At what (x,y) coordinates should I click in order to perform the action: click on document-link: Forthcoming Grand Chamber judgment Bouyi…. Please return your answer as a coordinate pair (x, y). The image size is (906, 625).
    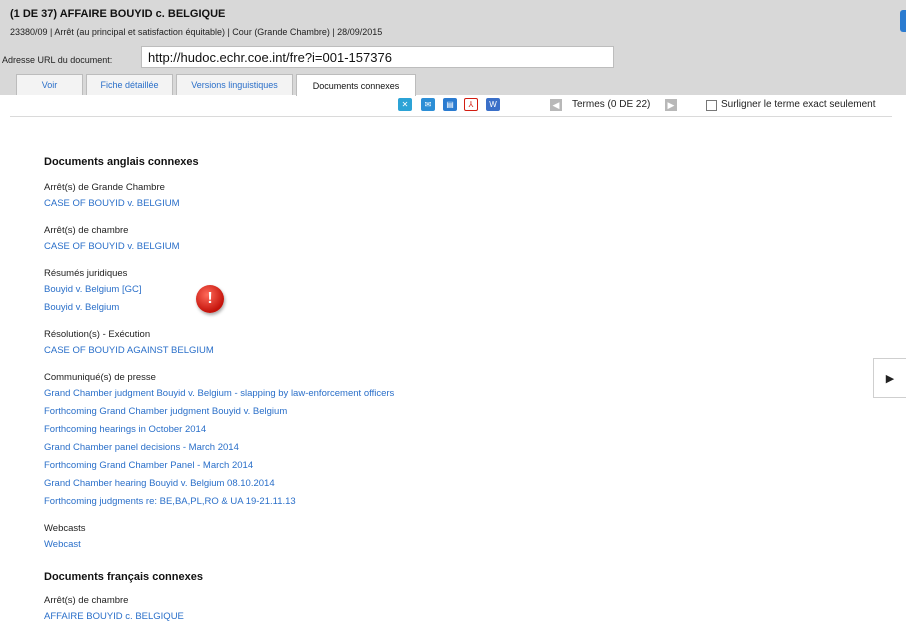
    Looking at the image, I should click on (344, 414).